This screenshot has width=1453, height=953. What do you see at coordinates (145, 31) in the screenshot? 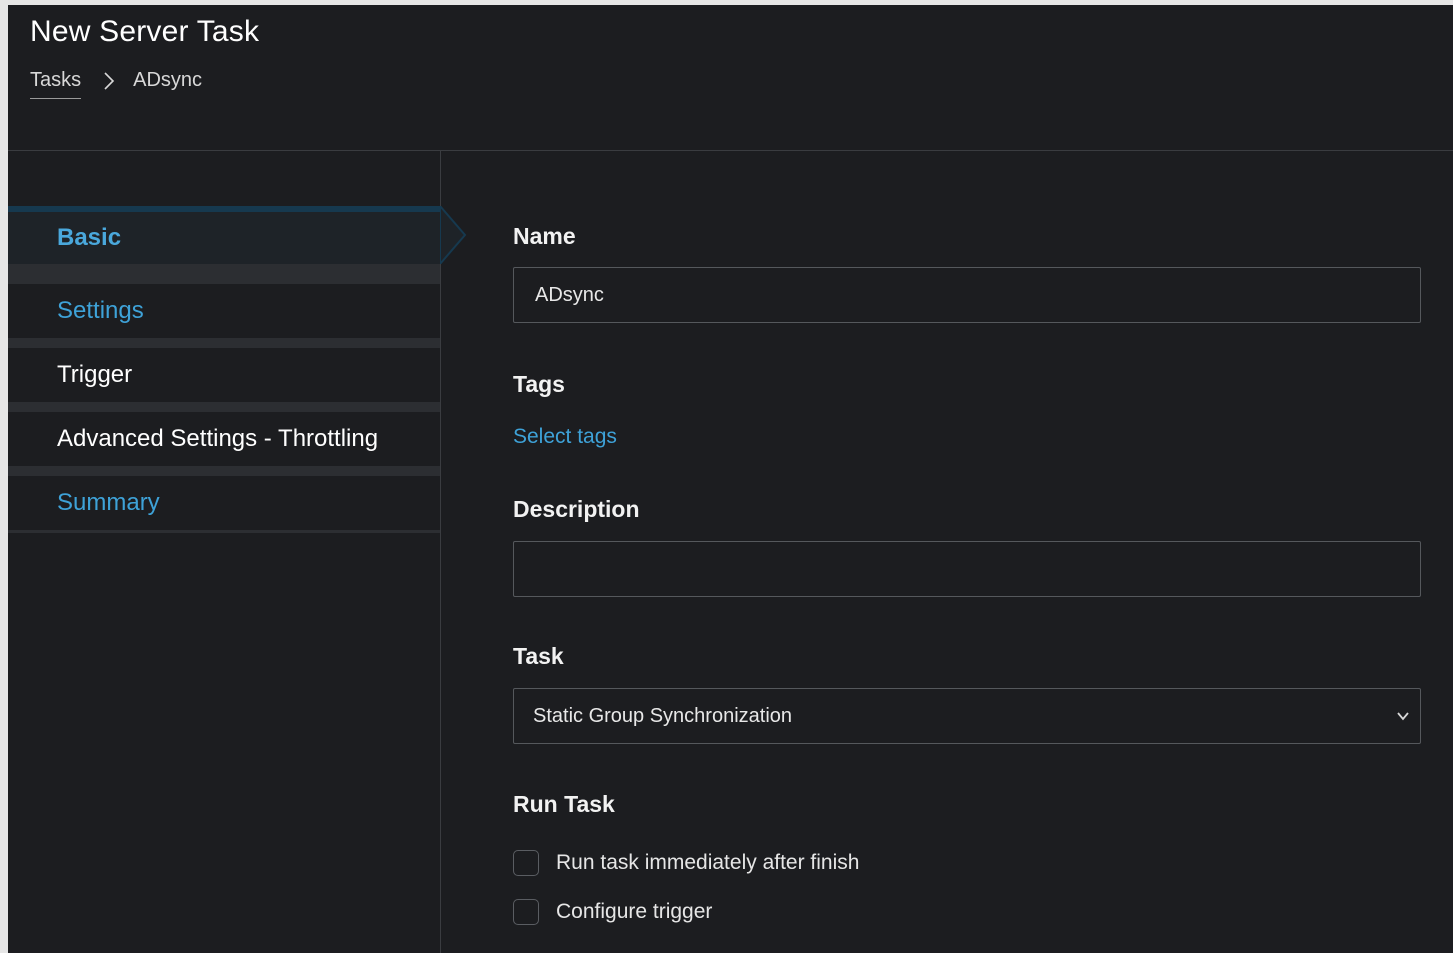
I see `page-title: New Server Task` at bounding box center [145, 31].